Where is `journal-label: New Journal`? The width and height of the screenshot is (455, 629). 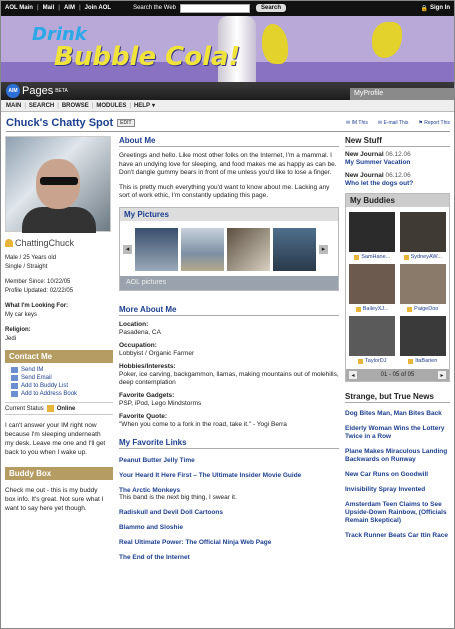
journal-label: New Journal is located at coordinates (364, 154).